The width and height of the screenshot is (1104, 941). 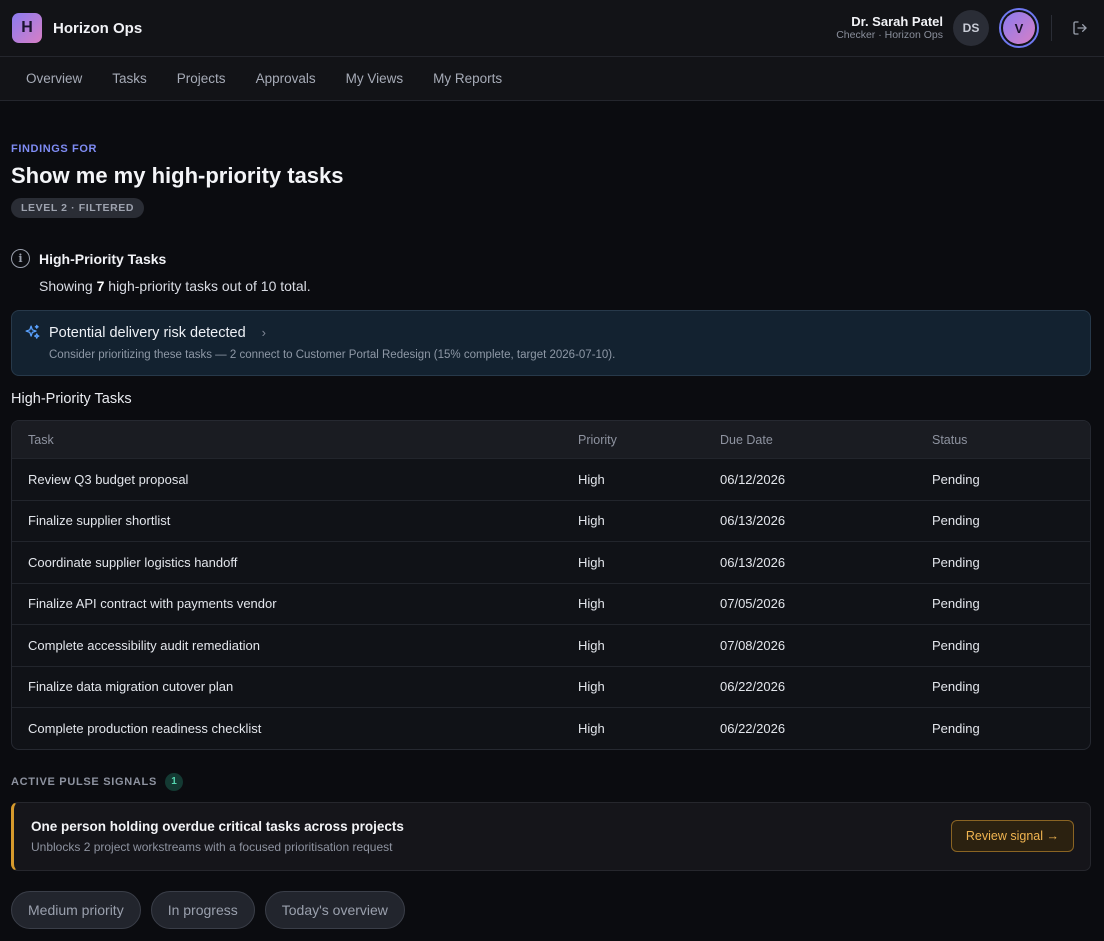 What do you see at coordinates (98, 28) in the screenshot?
I see `brand-name: Horizon Ops` at bounding box center [98, 28].